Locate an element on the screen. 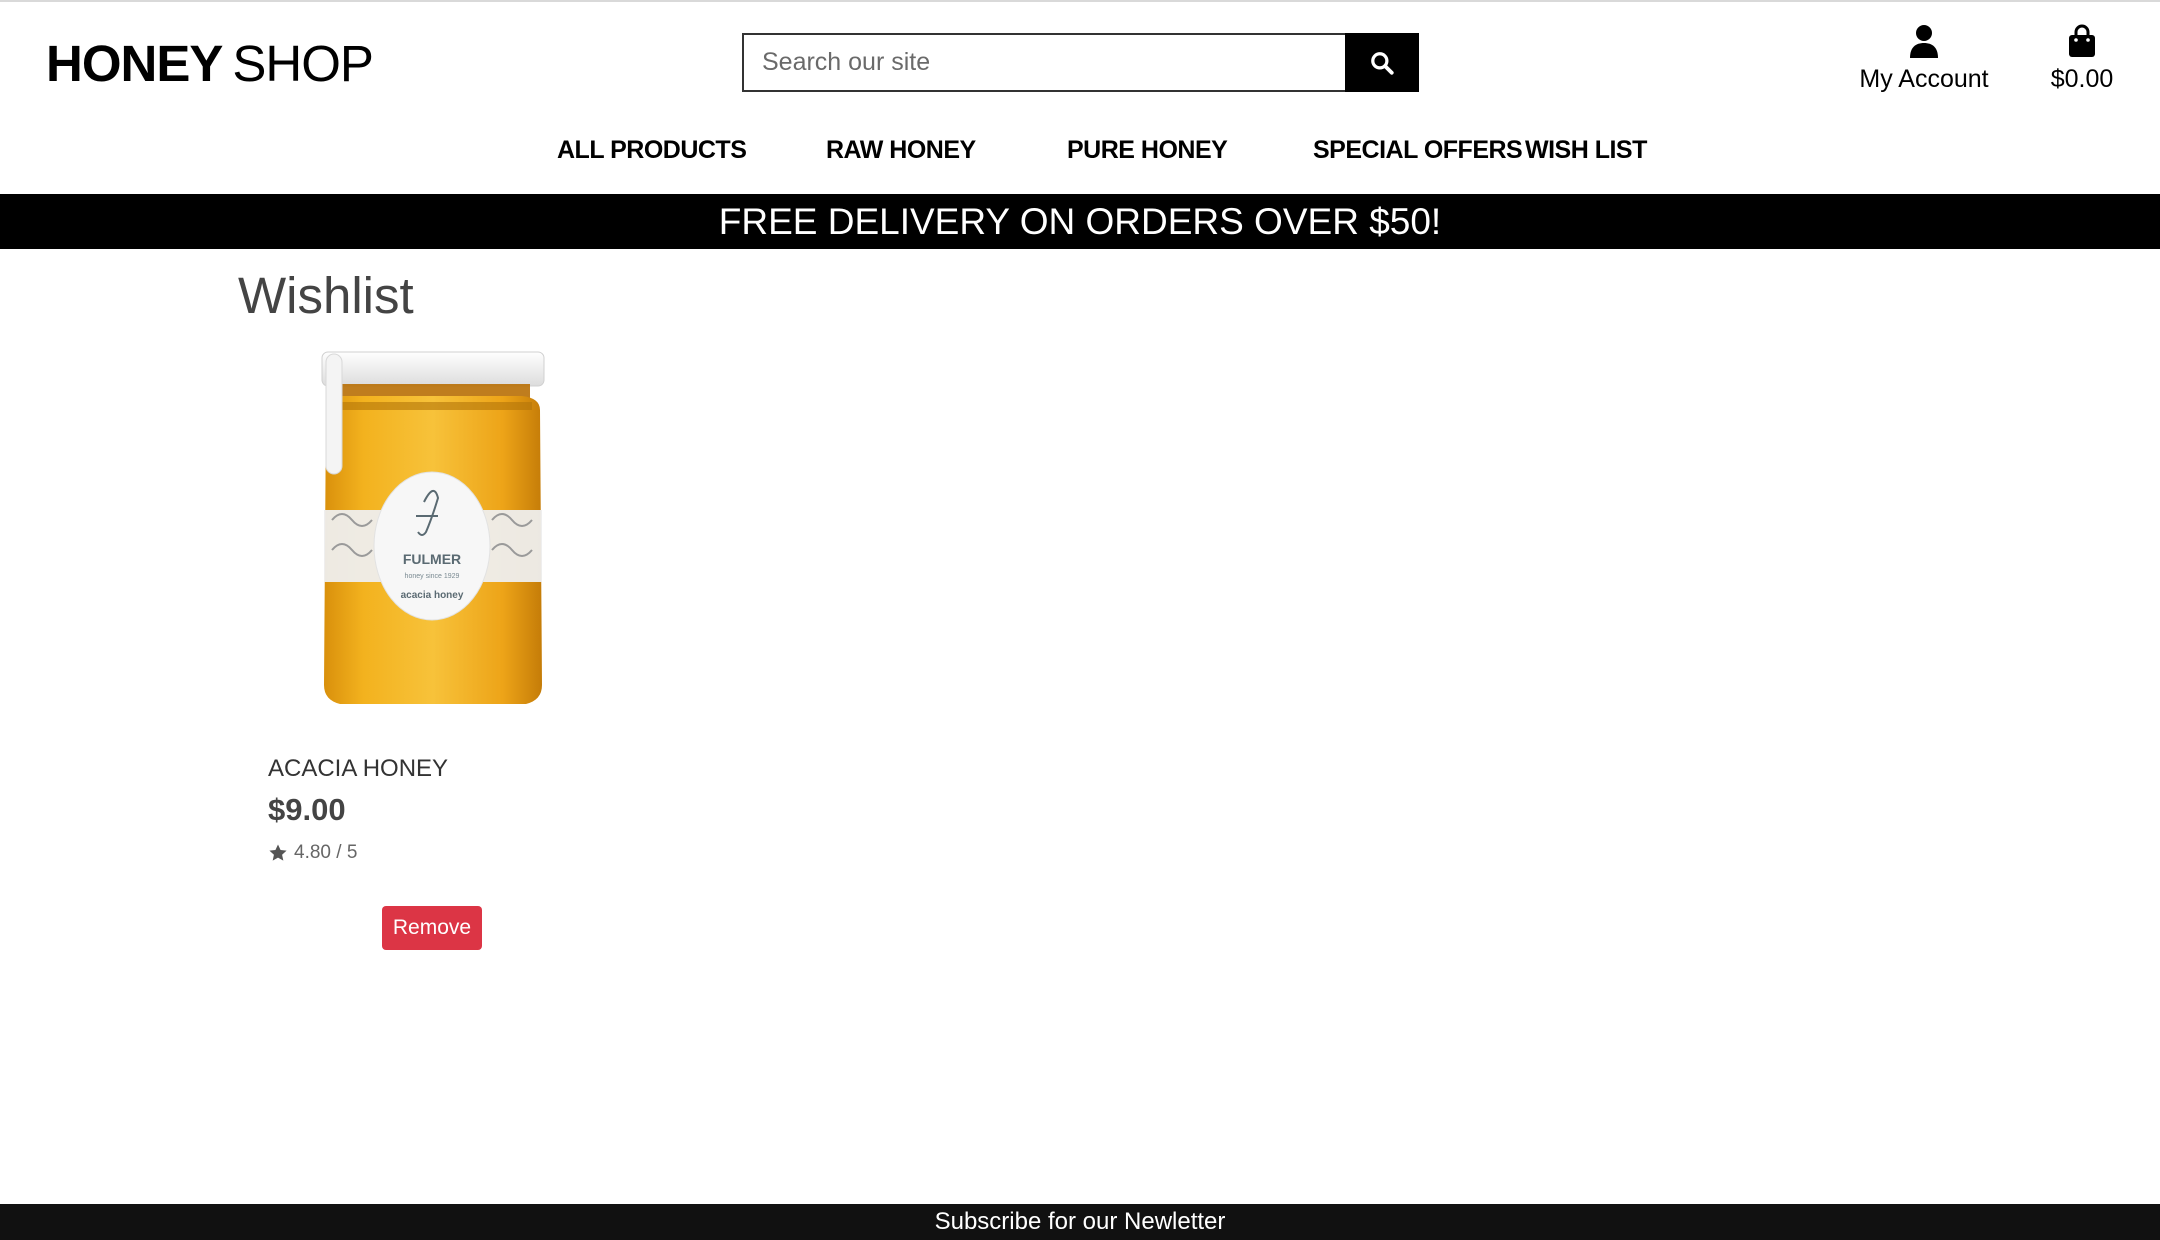 The image size is (2160, 1240). star-icon is located at coordinates (278, 852).